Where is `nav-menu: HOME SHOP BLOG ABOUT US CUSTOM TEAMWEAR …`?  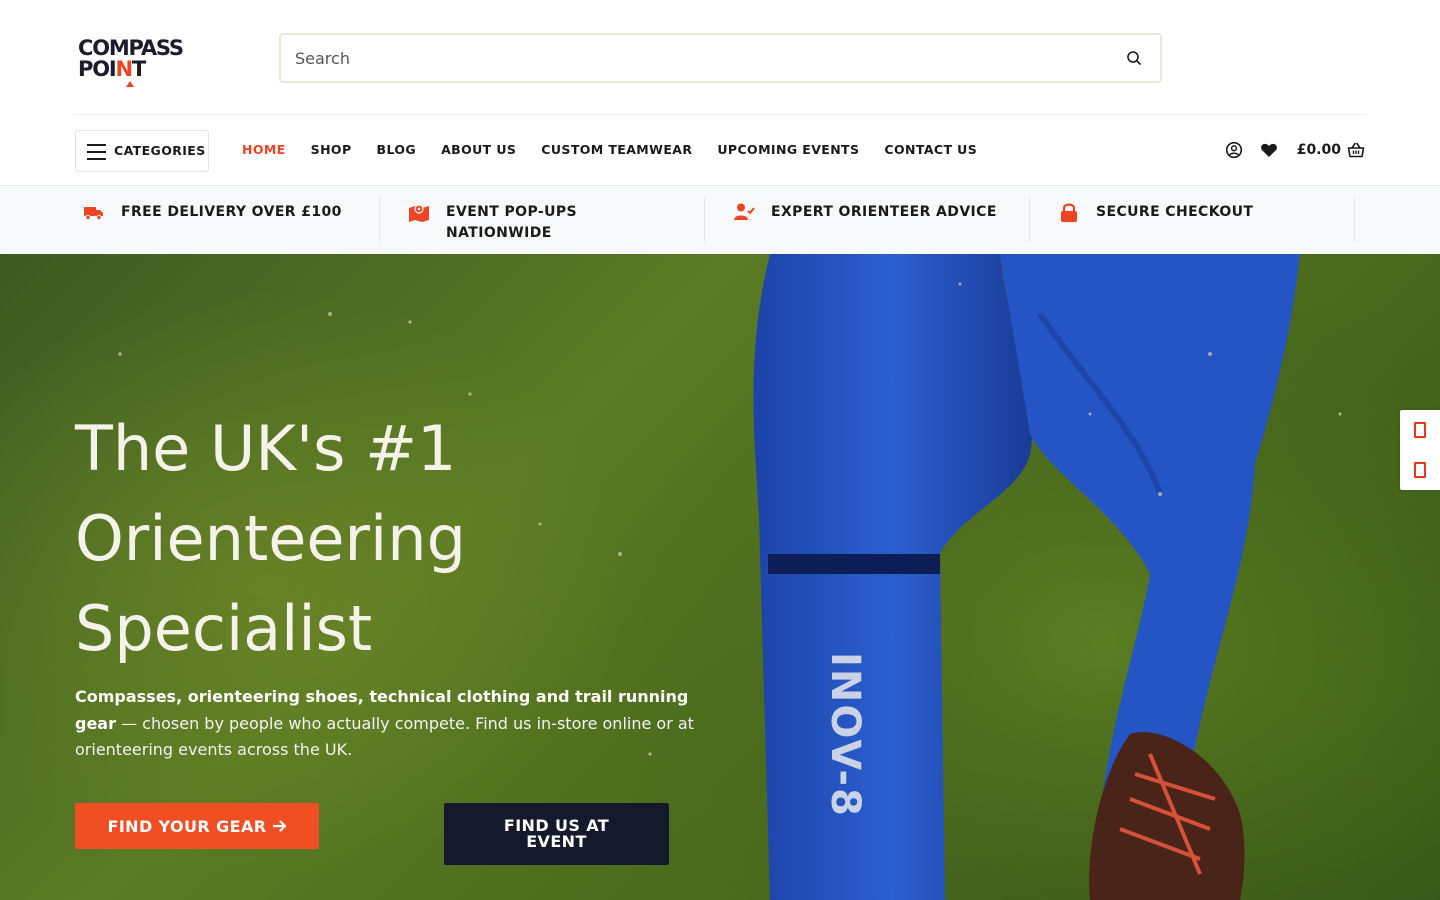 nav-menu: HOME SHOP BLOG ABOUT US CUSTOM TEAMWEAR … is located at coordinates (622, 149).